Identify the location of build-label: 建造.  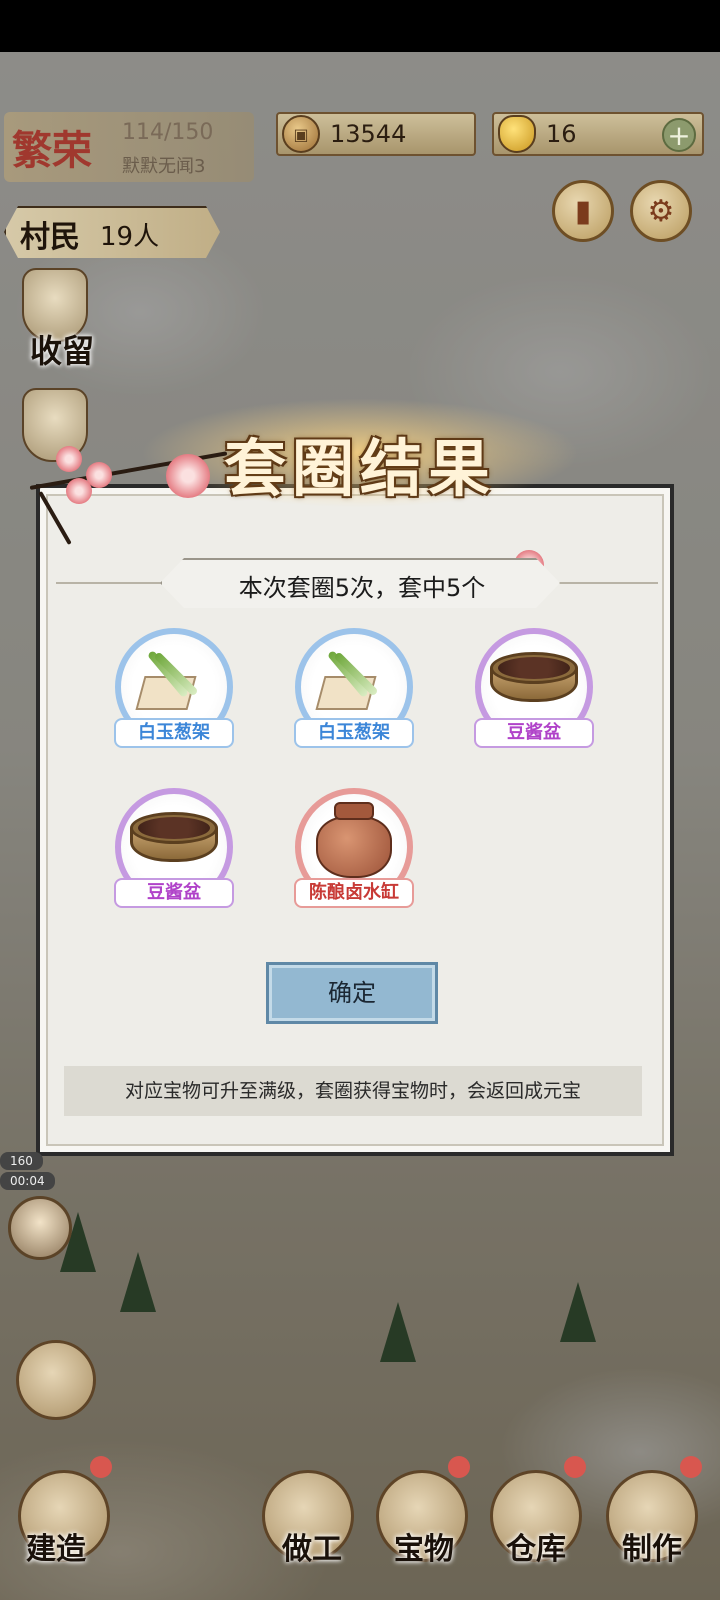
(56, 1549).